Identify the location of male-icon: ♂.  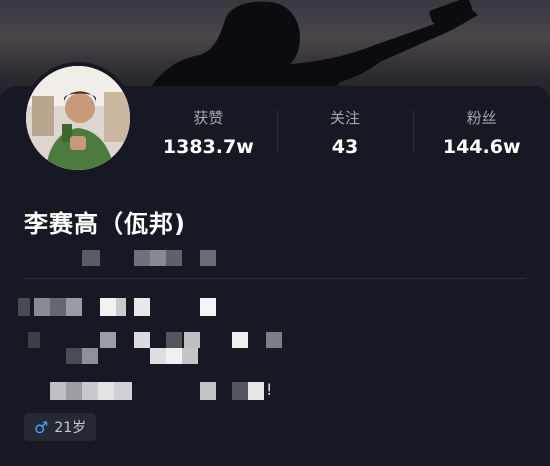
(41, 427).